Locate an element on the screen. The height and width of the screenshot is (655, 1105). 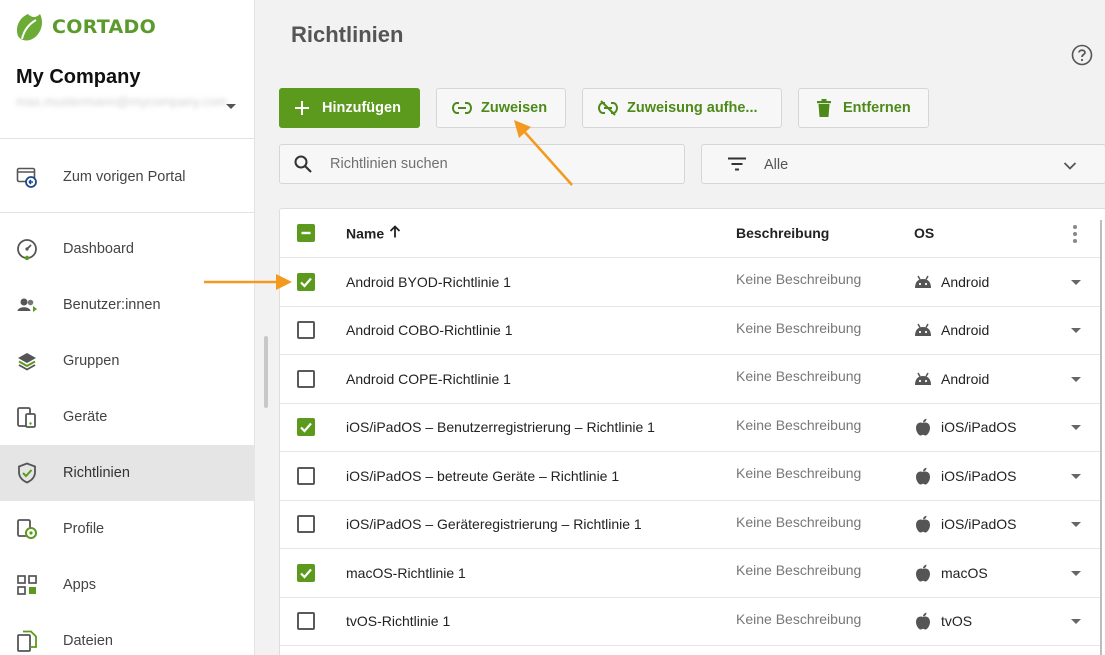
assign-button-label: Zuweisen is located at coordinates (514, 108).